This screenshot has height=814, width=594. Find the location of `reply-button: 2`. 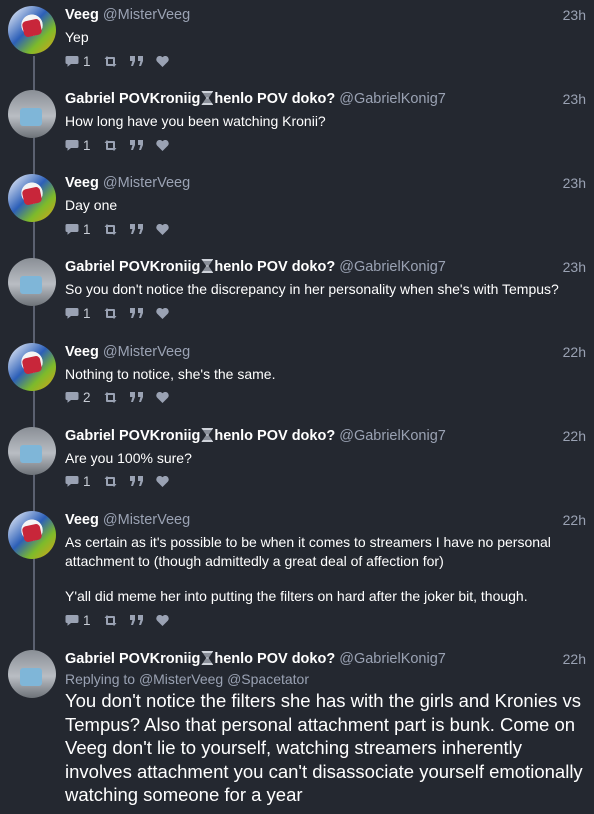

reply-button: 2 is located at coordinates (78, 397).